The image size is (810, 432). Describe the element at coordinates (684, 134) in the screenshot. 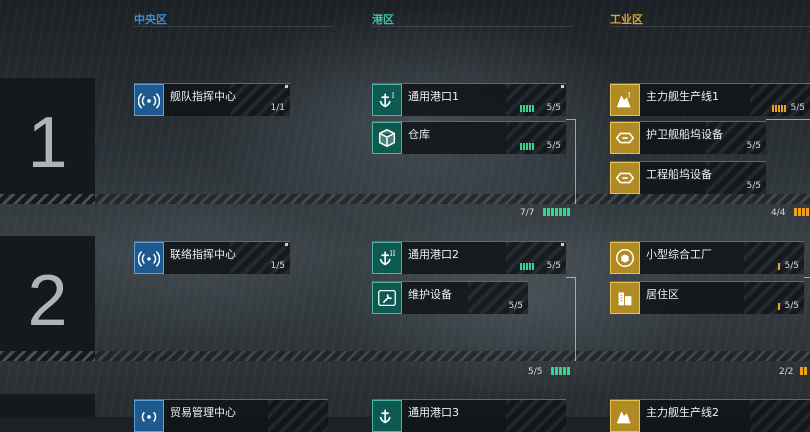

I see `building-name: 护卫舰船坞设备` at that location.